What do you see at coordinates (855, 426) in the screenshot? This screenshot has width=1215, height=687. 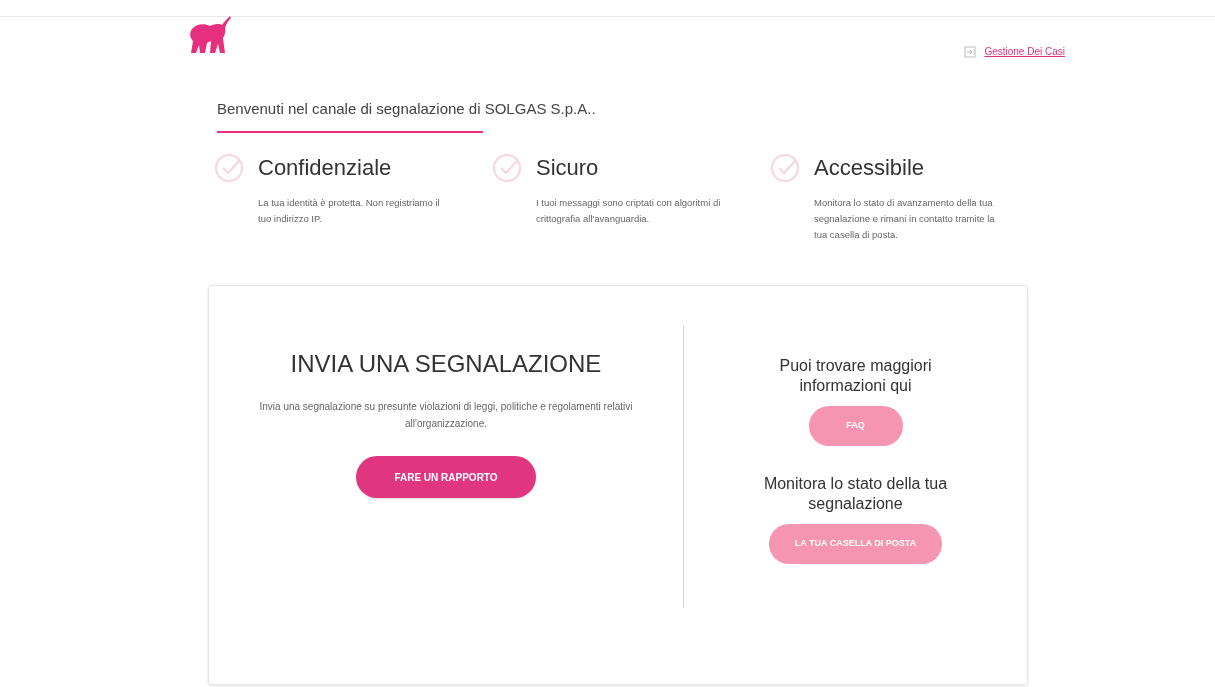 I see `faq-button: FAQ` at bounding box center [855, 426].